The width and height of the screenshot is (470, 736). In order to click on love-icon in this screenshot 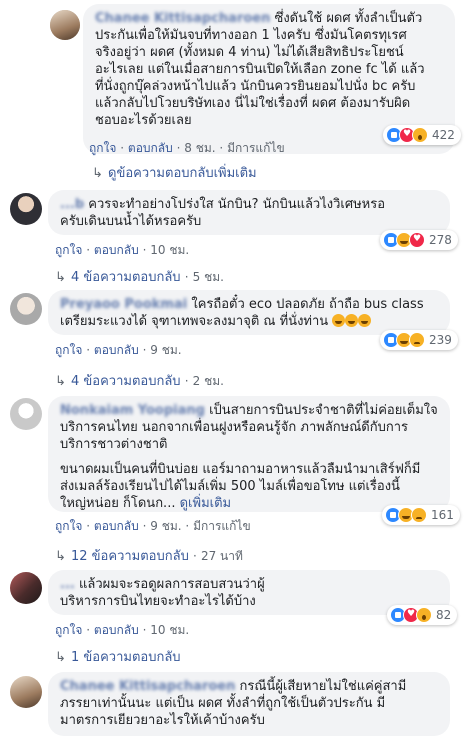, I will do `click(417, 240)`.